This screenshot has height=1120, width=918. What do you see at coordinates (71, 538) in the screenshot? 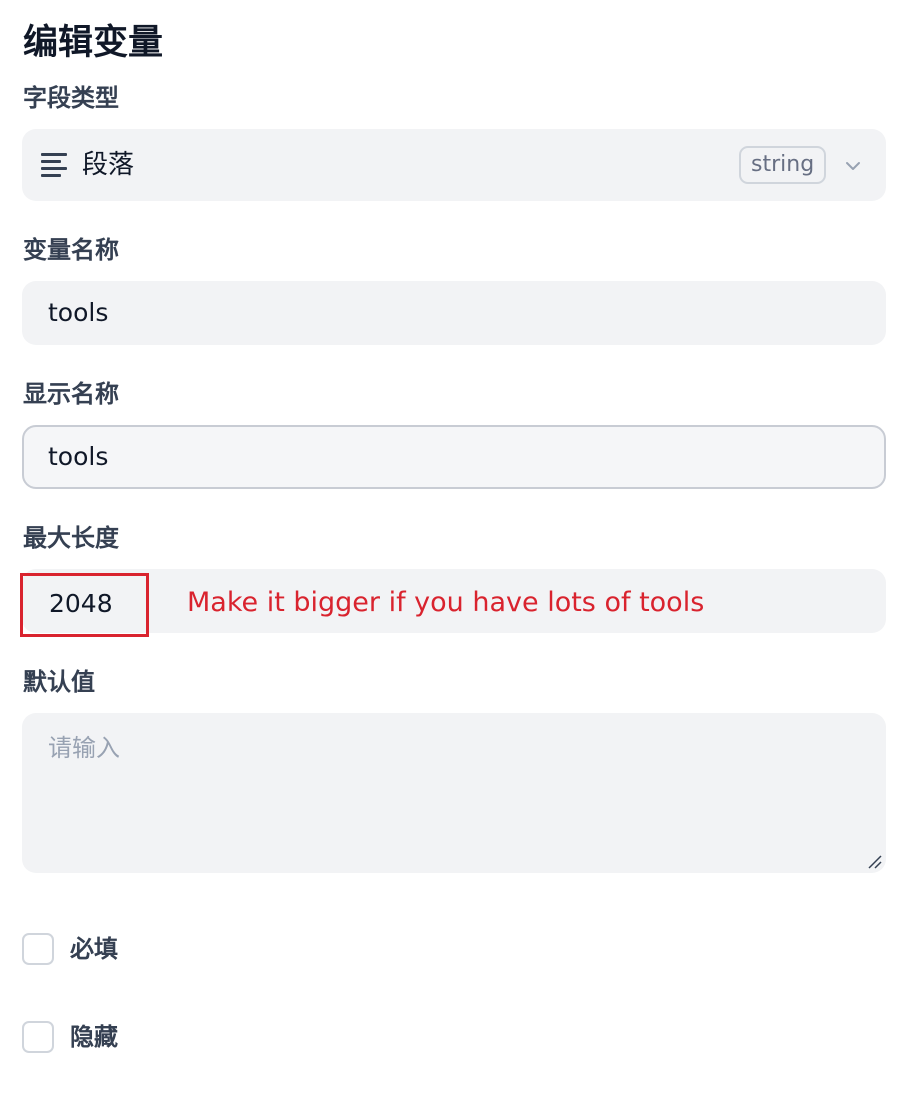
I see `max-length-label: 最大长度` at bounding box center [71, 538].